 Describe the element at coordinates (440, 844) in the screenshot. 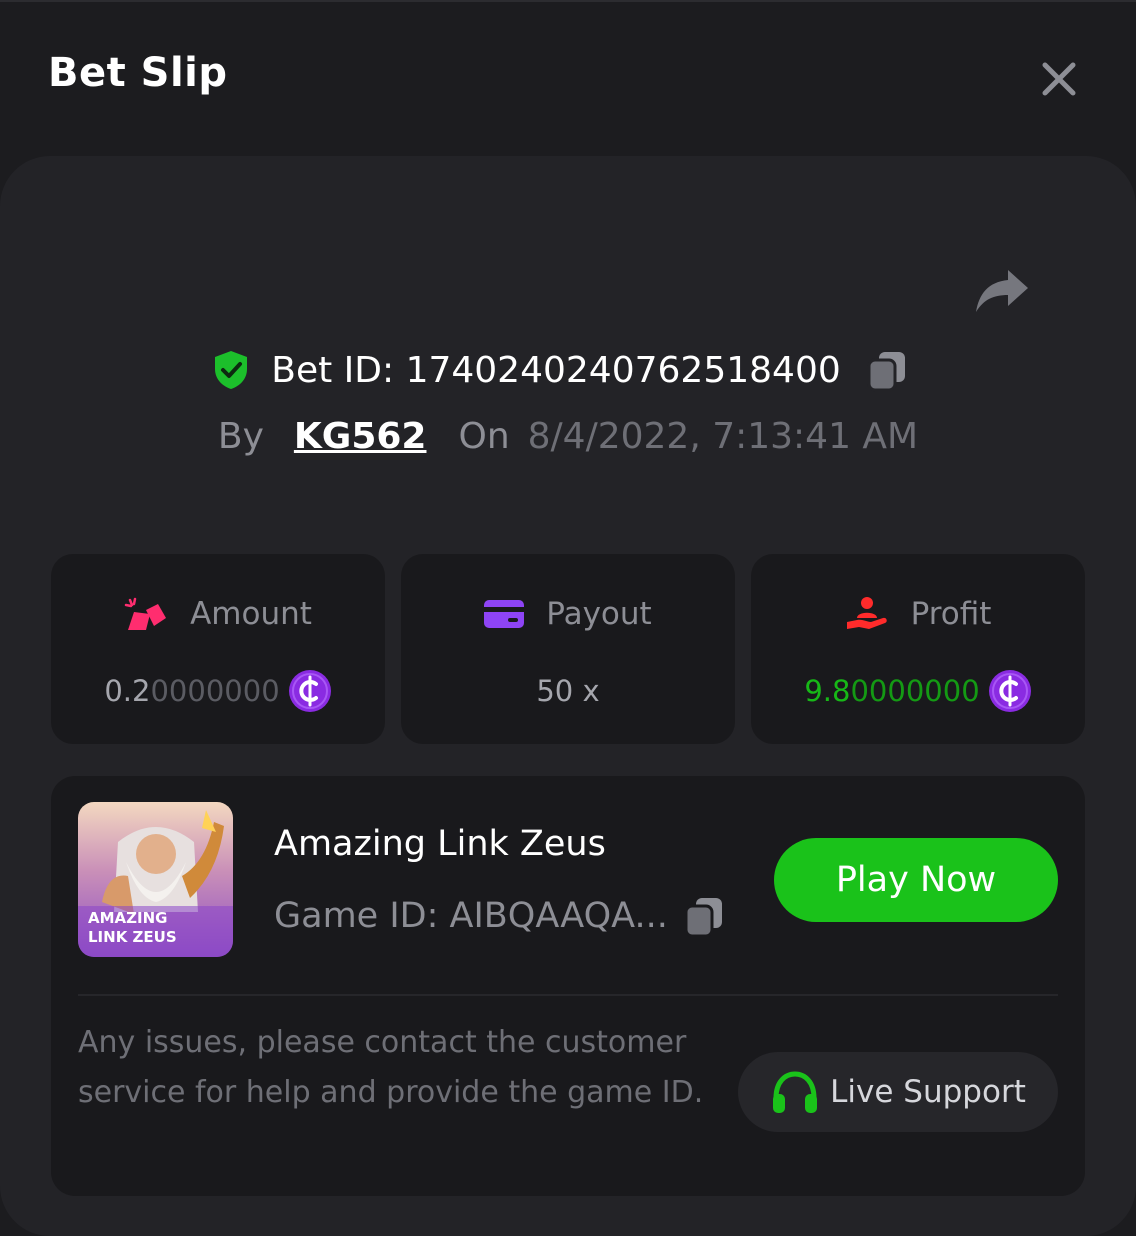

I see `game-name: Amazing Link Zeus` at that location.